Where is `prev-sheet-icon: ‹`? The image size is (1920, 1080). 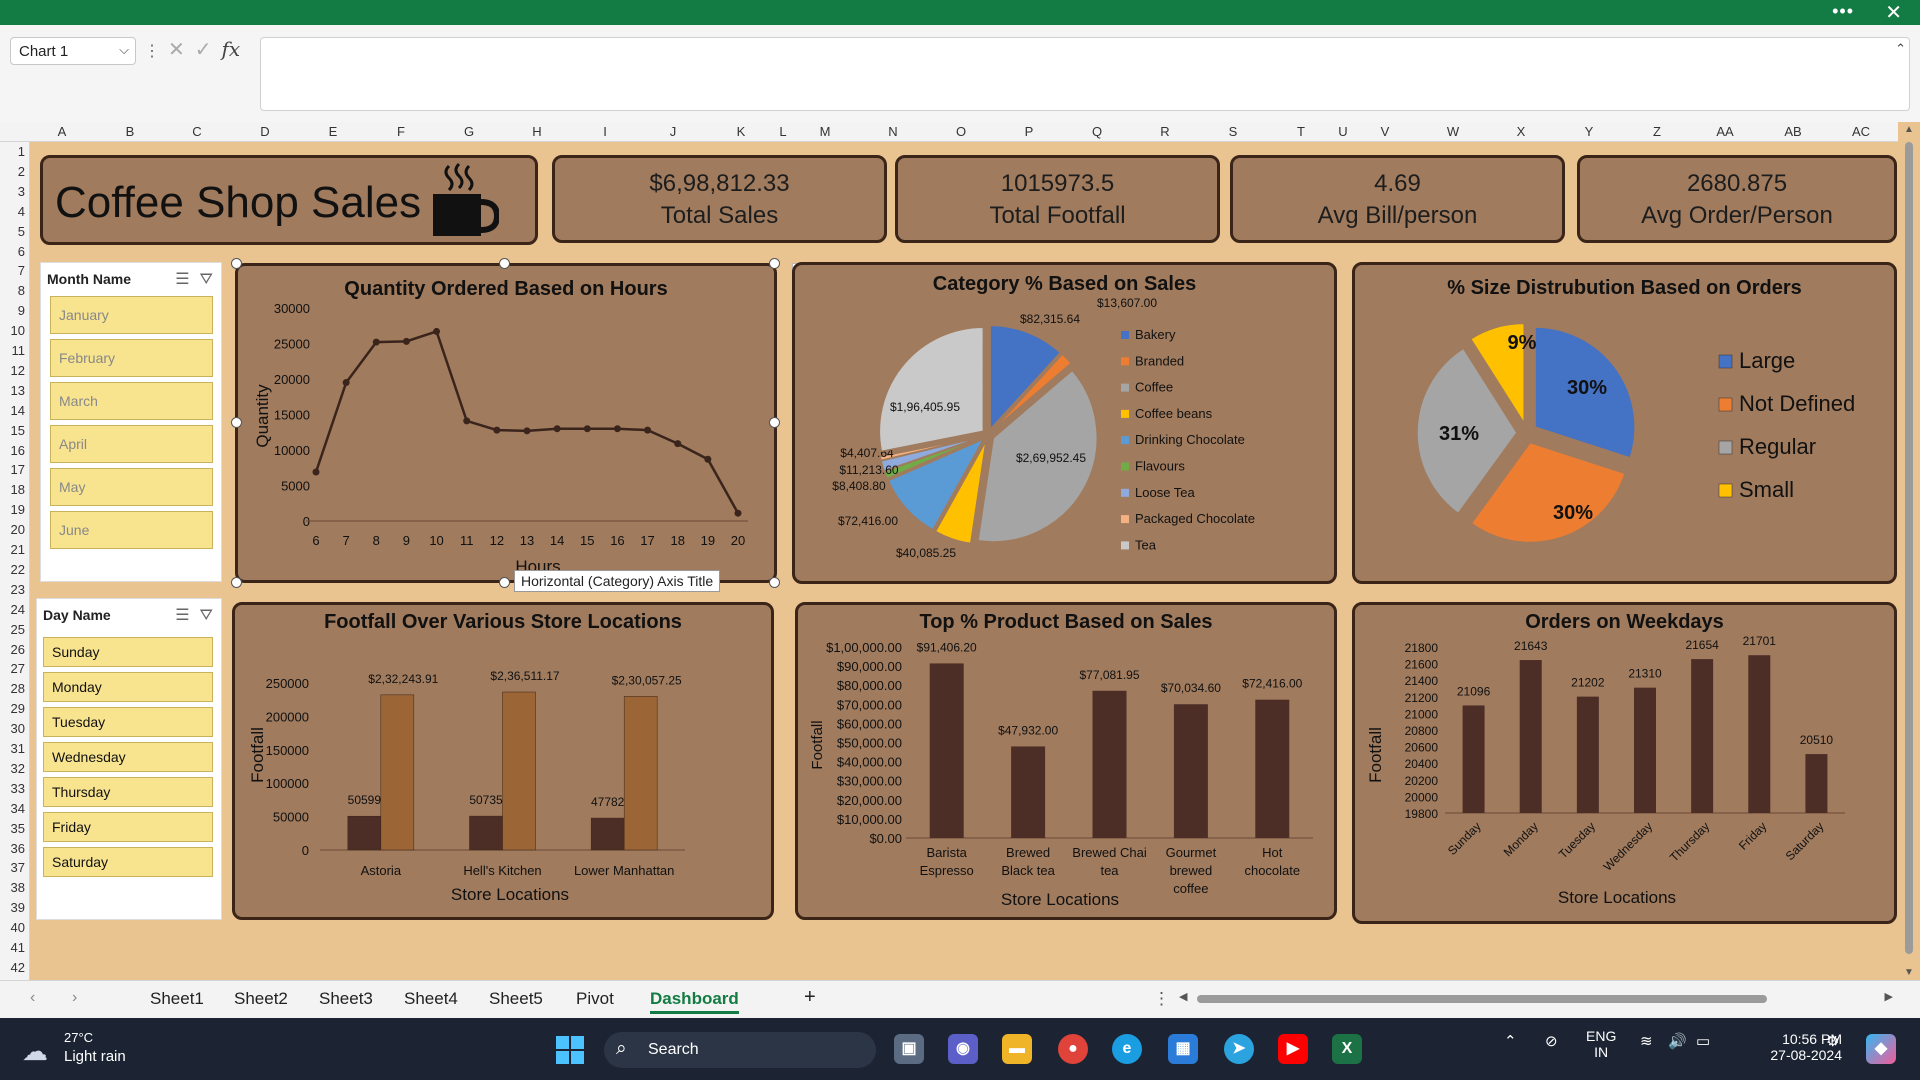 prev-sheet-icon: ‹ is located at coordinates (32, 998).